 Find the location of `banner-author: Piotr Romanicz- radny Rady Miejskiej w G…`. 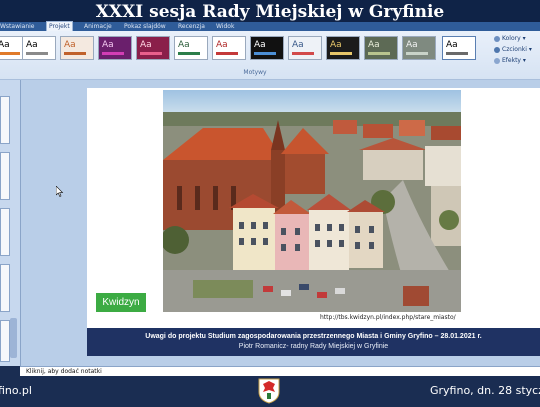

banner-author: Piotr Romanicz- radny Rady Miejskiej w G… is located at coordinates (313, 346).